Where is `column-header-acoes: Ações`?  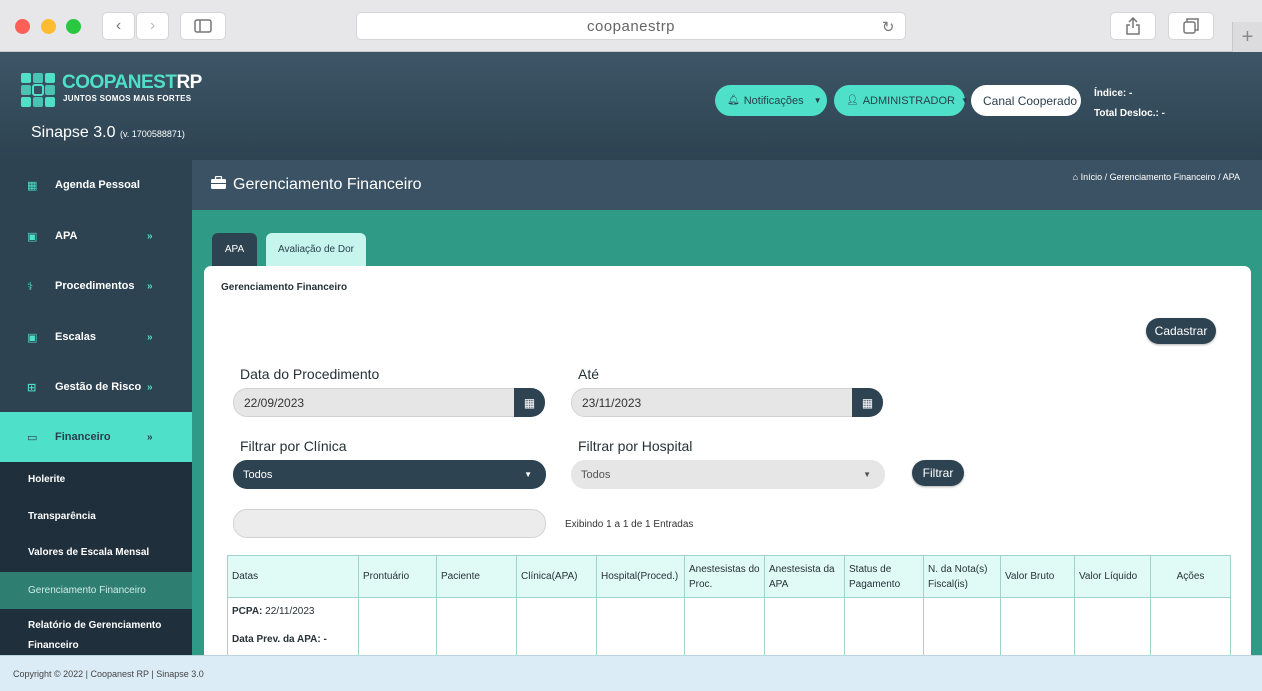 column-header-acoes: Ações is located at coordinates (1190, 576).